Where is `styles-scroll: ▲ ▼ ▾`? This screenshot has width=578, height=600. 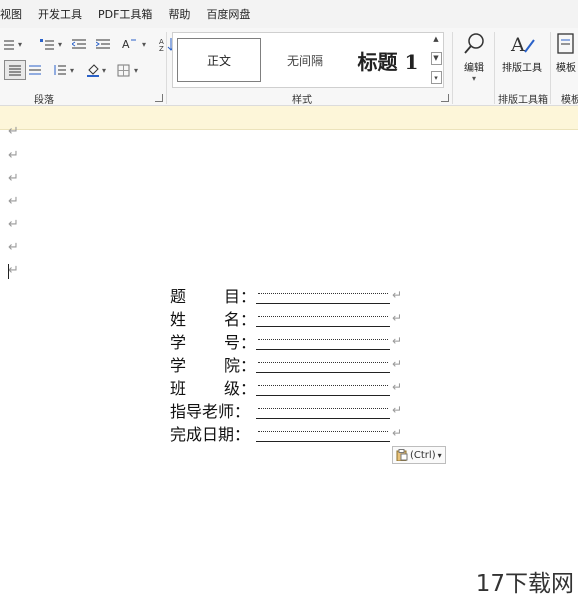 styles-scroll: ▲ ▼ ▾ is located at coordinates (436, 58).